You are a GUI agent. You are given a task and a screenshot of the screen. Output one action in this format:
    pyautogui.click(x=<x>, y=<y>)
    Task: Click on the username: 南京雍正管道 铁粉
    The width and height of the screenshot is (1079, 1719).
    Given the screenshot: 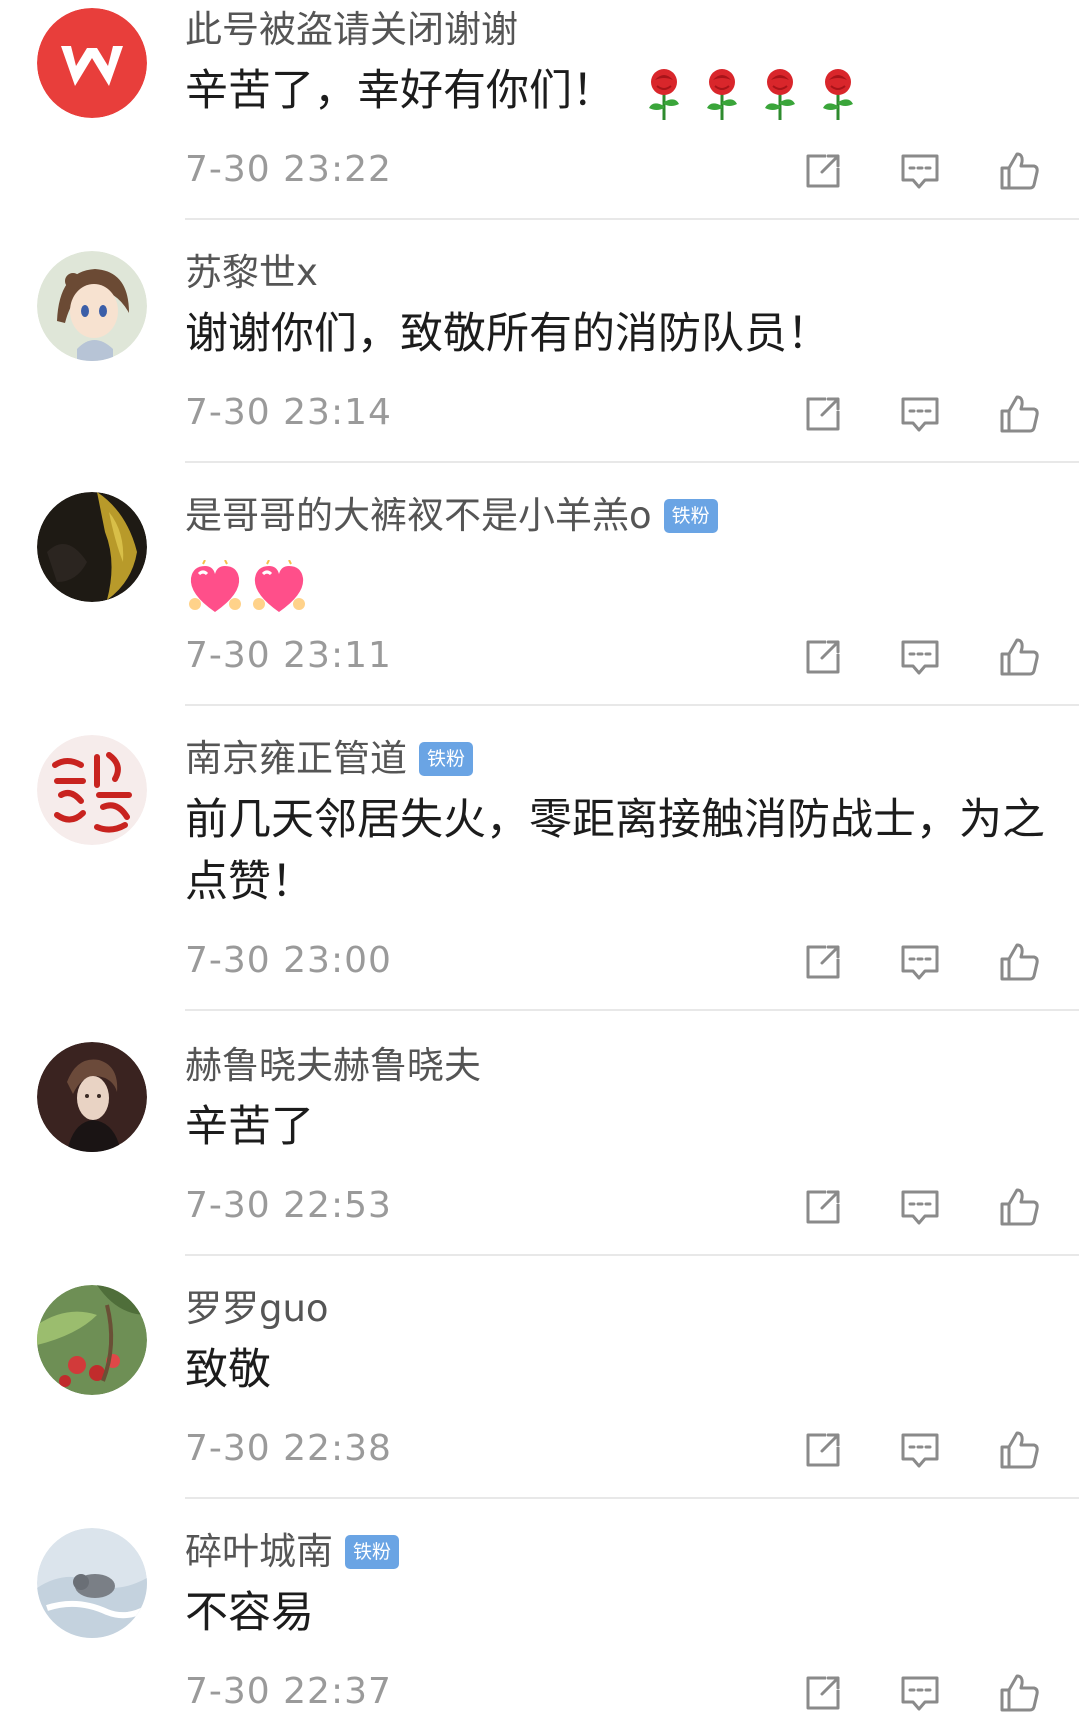 What is the action you would take?
    pyautogui.click(x=329, y=759)
    